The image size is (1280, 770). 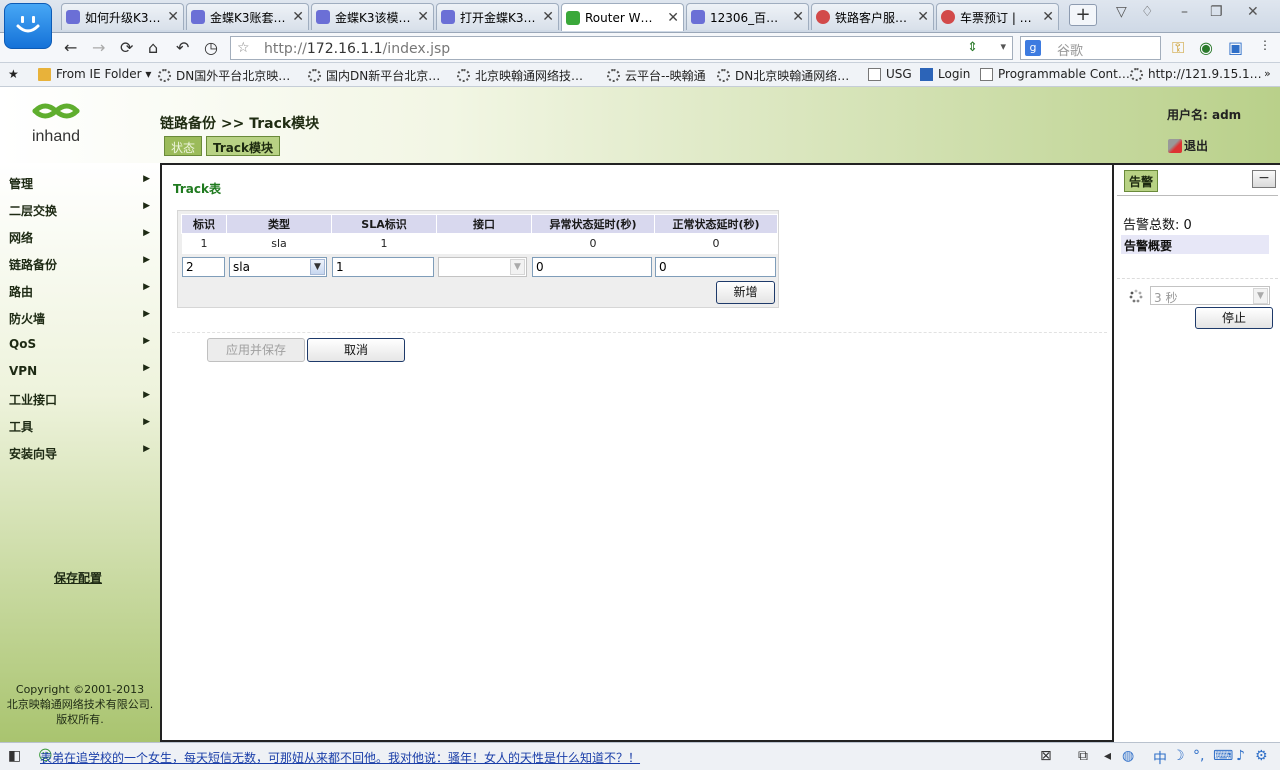 What do you see at coordinates (81, 453) in the screenshot?
I see `sidebar-item-setup-wizard: 安装向导 ▶` at bounding box center [81, 453].